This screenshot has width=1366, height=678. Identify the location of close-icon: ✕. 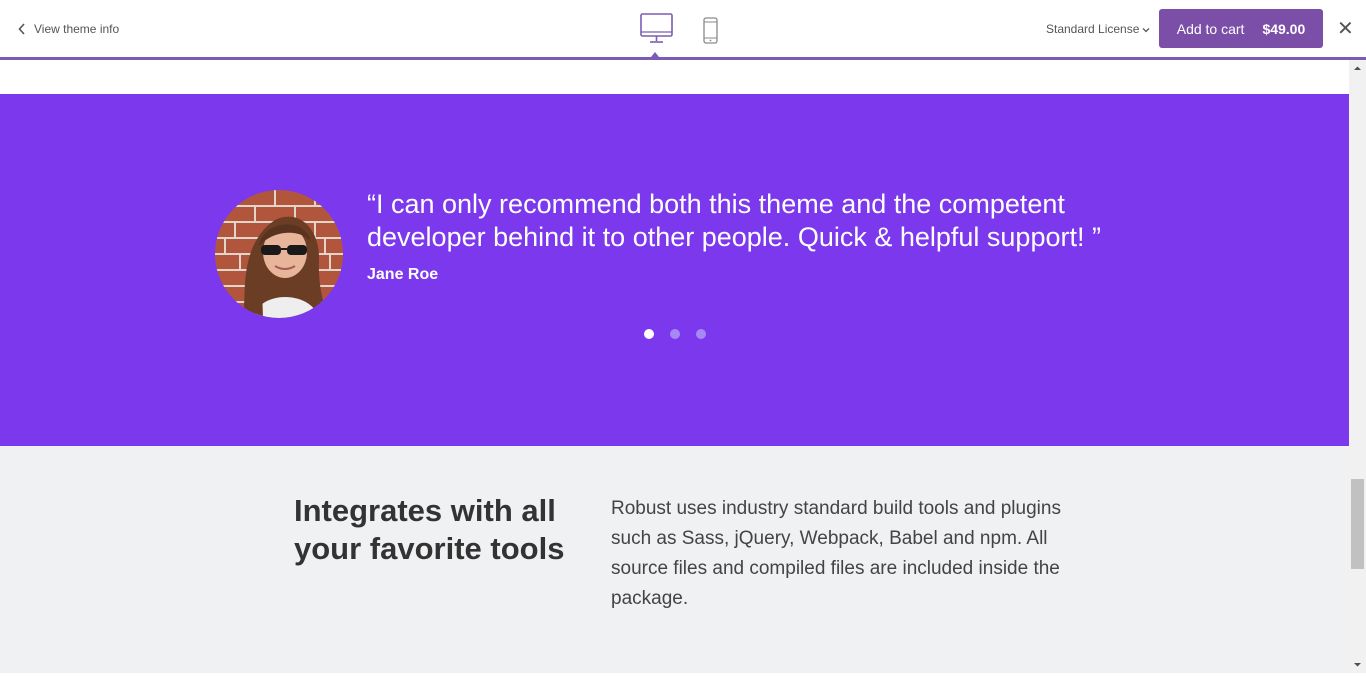
(1345, 29).